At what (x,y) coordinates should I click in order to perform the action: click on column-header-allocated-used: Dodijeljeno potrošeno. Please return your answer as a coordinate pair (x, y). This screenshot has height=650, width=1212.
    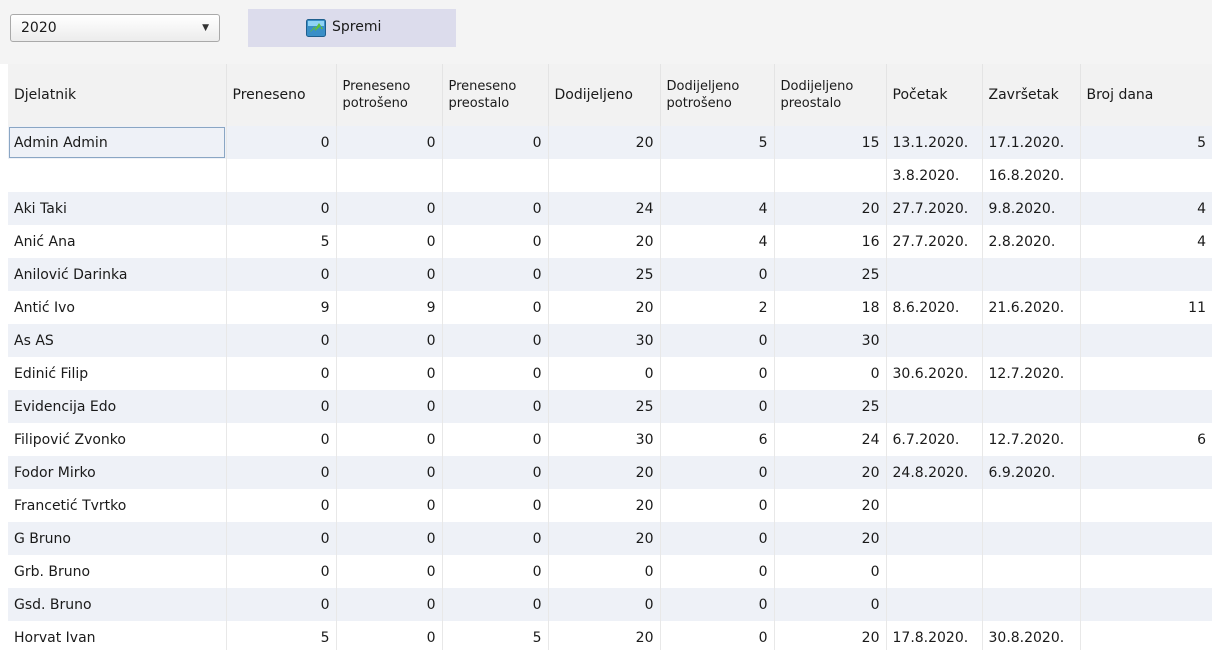
    Looking at the image, I should click on (716, 95).